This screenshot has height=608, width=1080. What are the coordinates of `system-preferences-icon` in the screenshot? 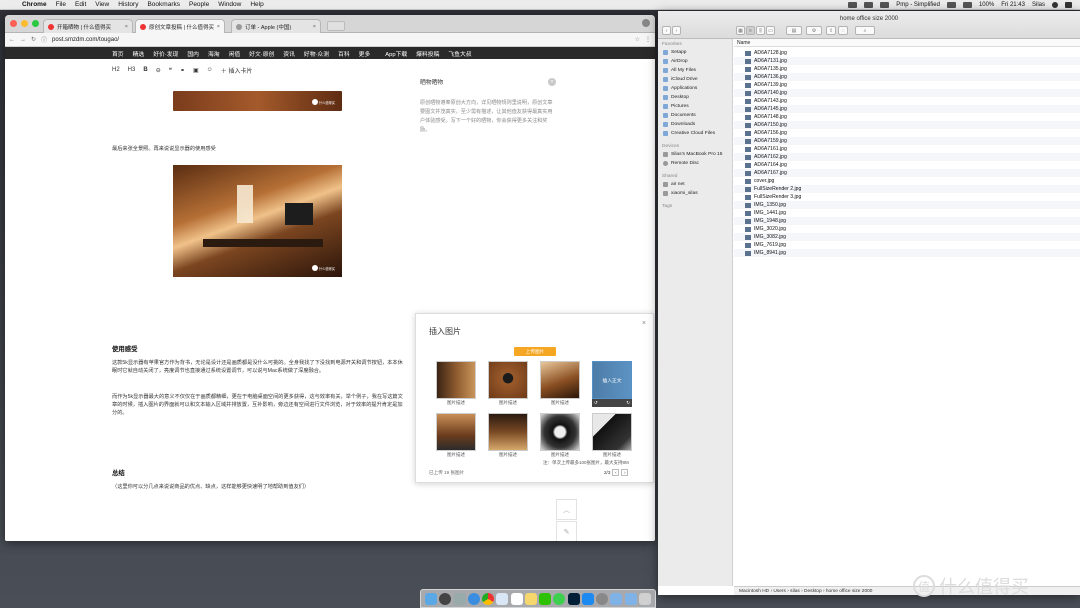 It's located at (602, 598).